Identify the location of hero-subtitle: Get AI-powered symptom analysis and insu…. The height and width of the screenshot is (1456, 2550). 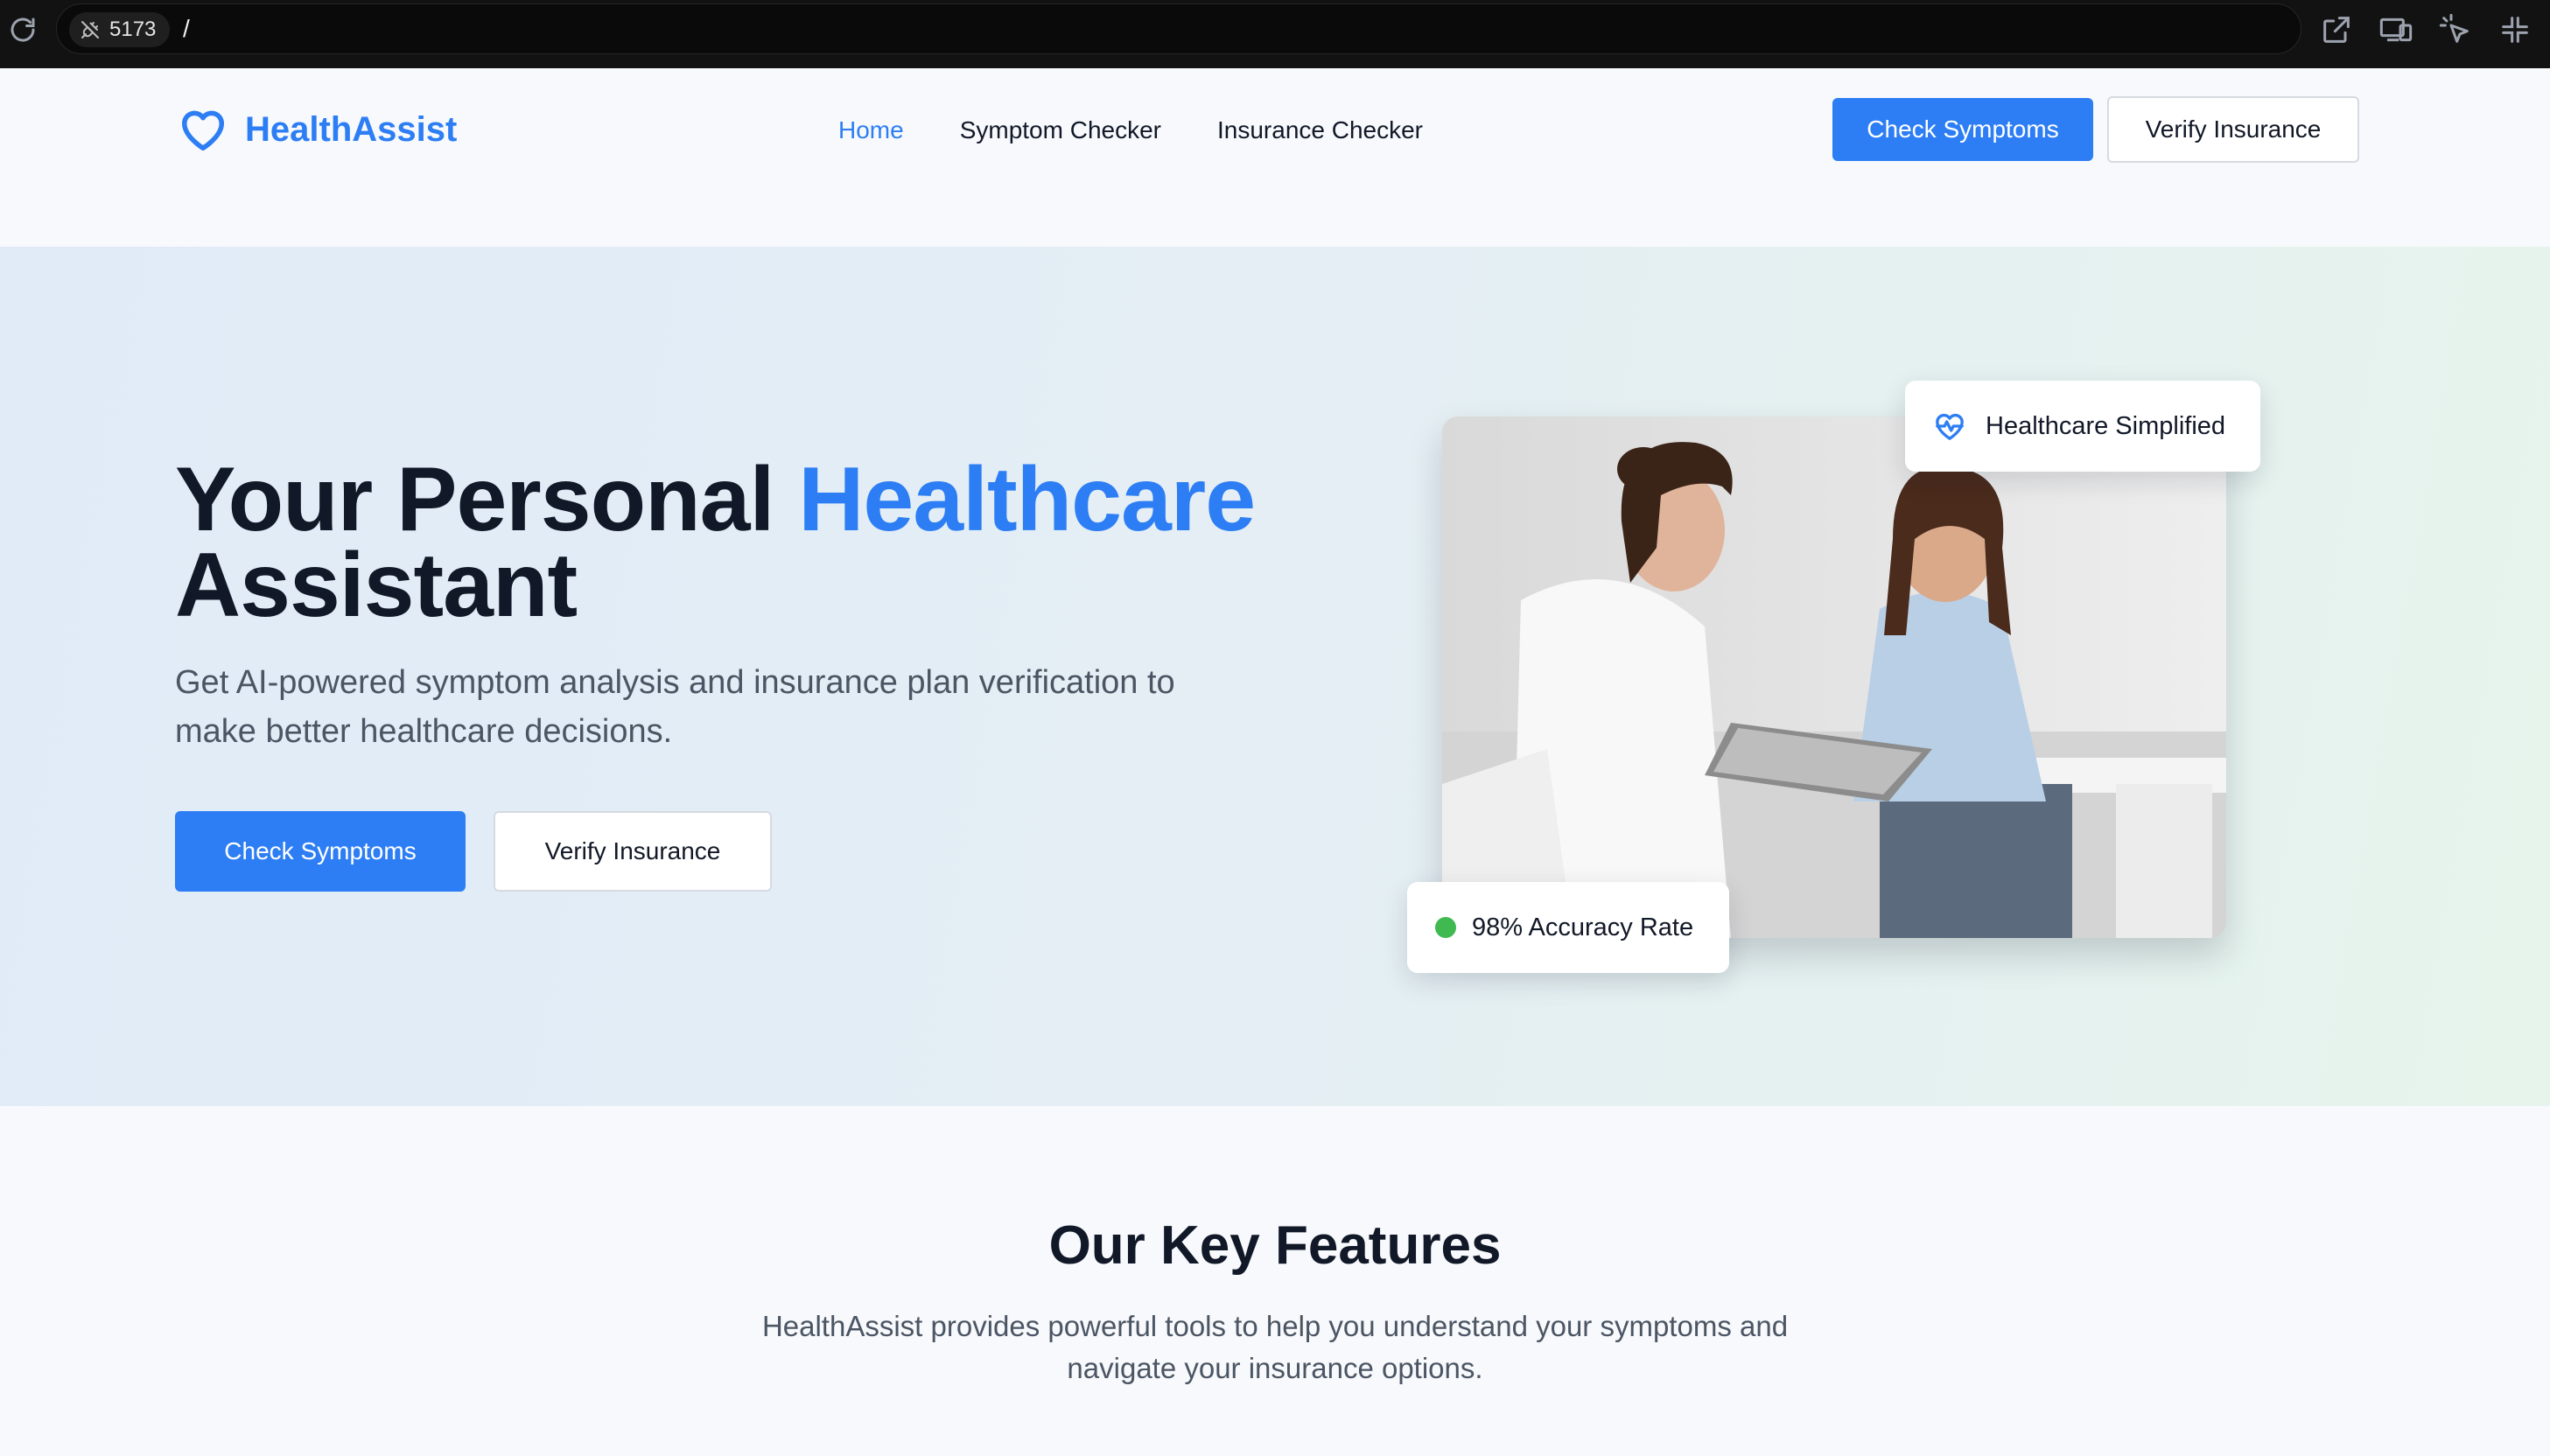
(675, 707).